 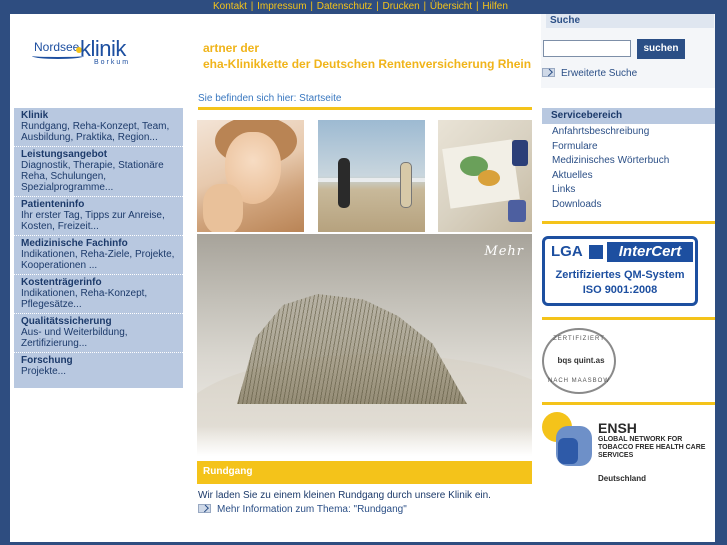 I want to click on service-item-formulare: Formulare, so click(x=628, y=147).